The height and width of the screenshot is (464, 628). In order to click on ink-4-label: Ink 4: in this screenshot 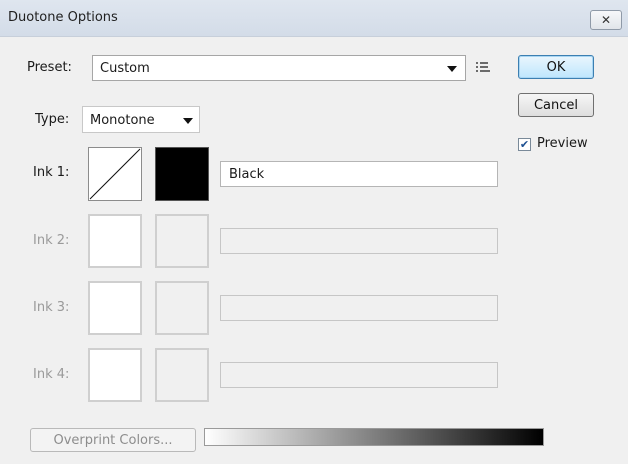, I will do `click(51, 374)`.